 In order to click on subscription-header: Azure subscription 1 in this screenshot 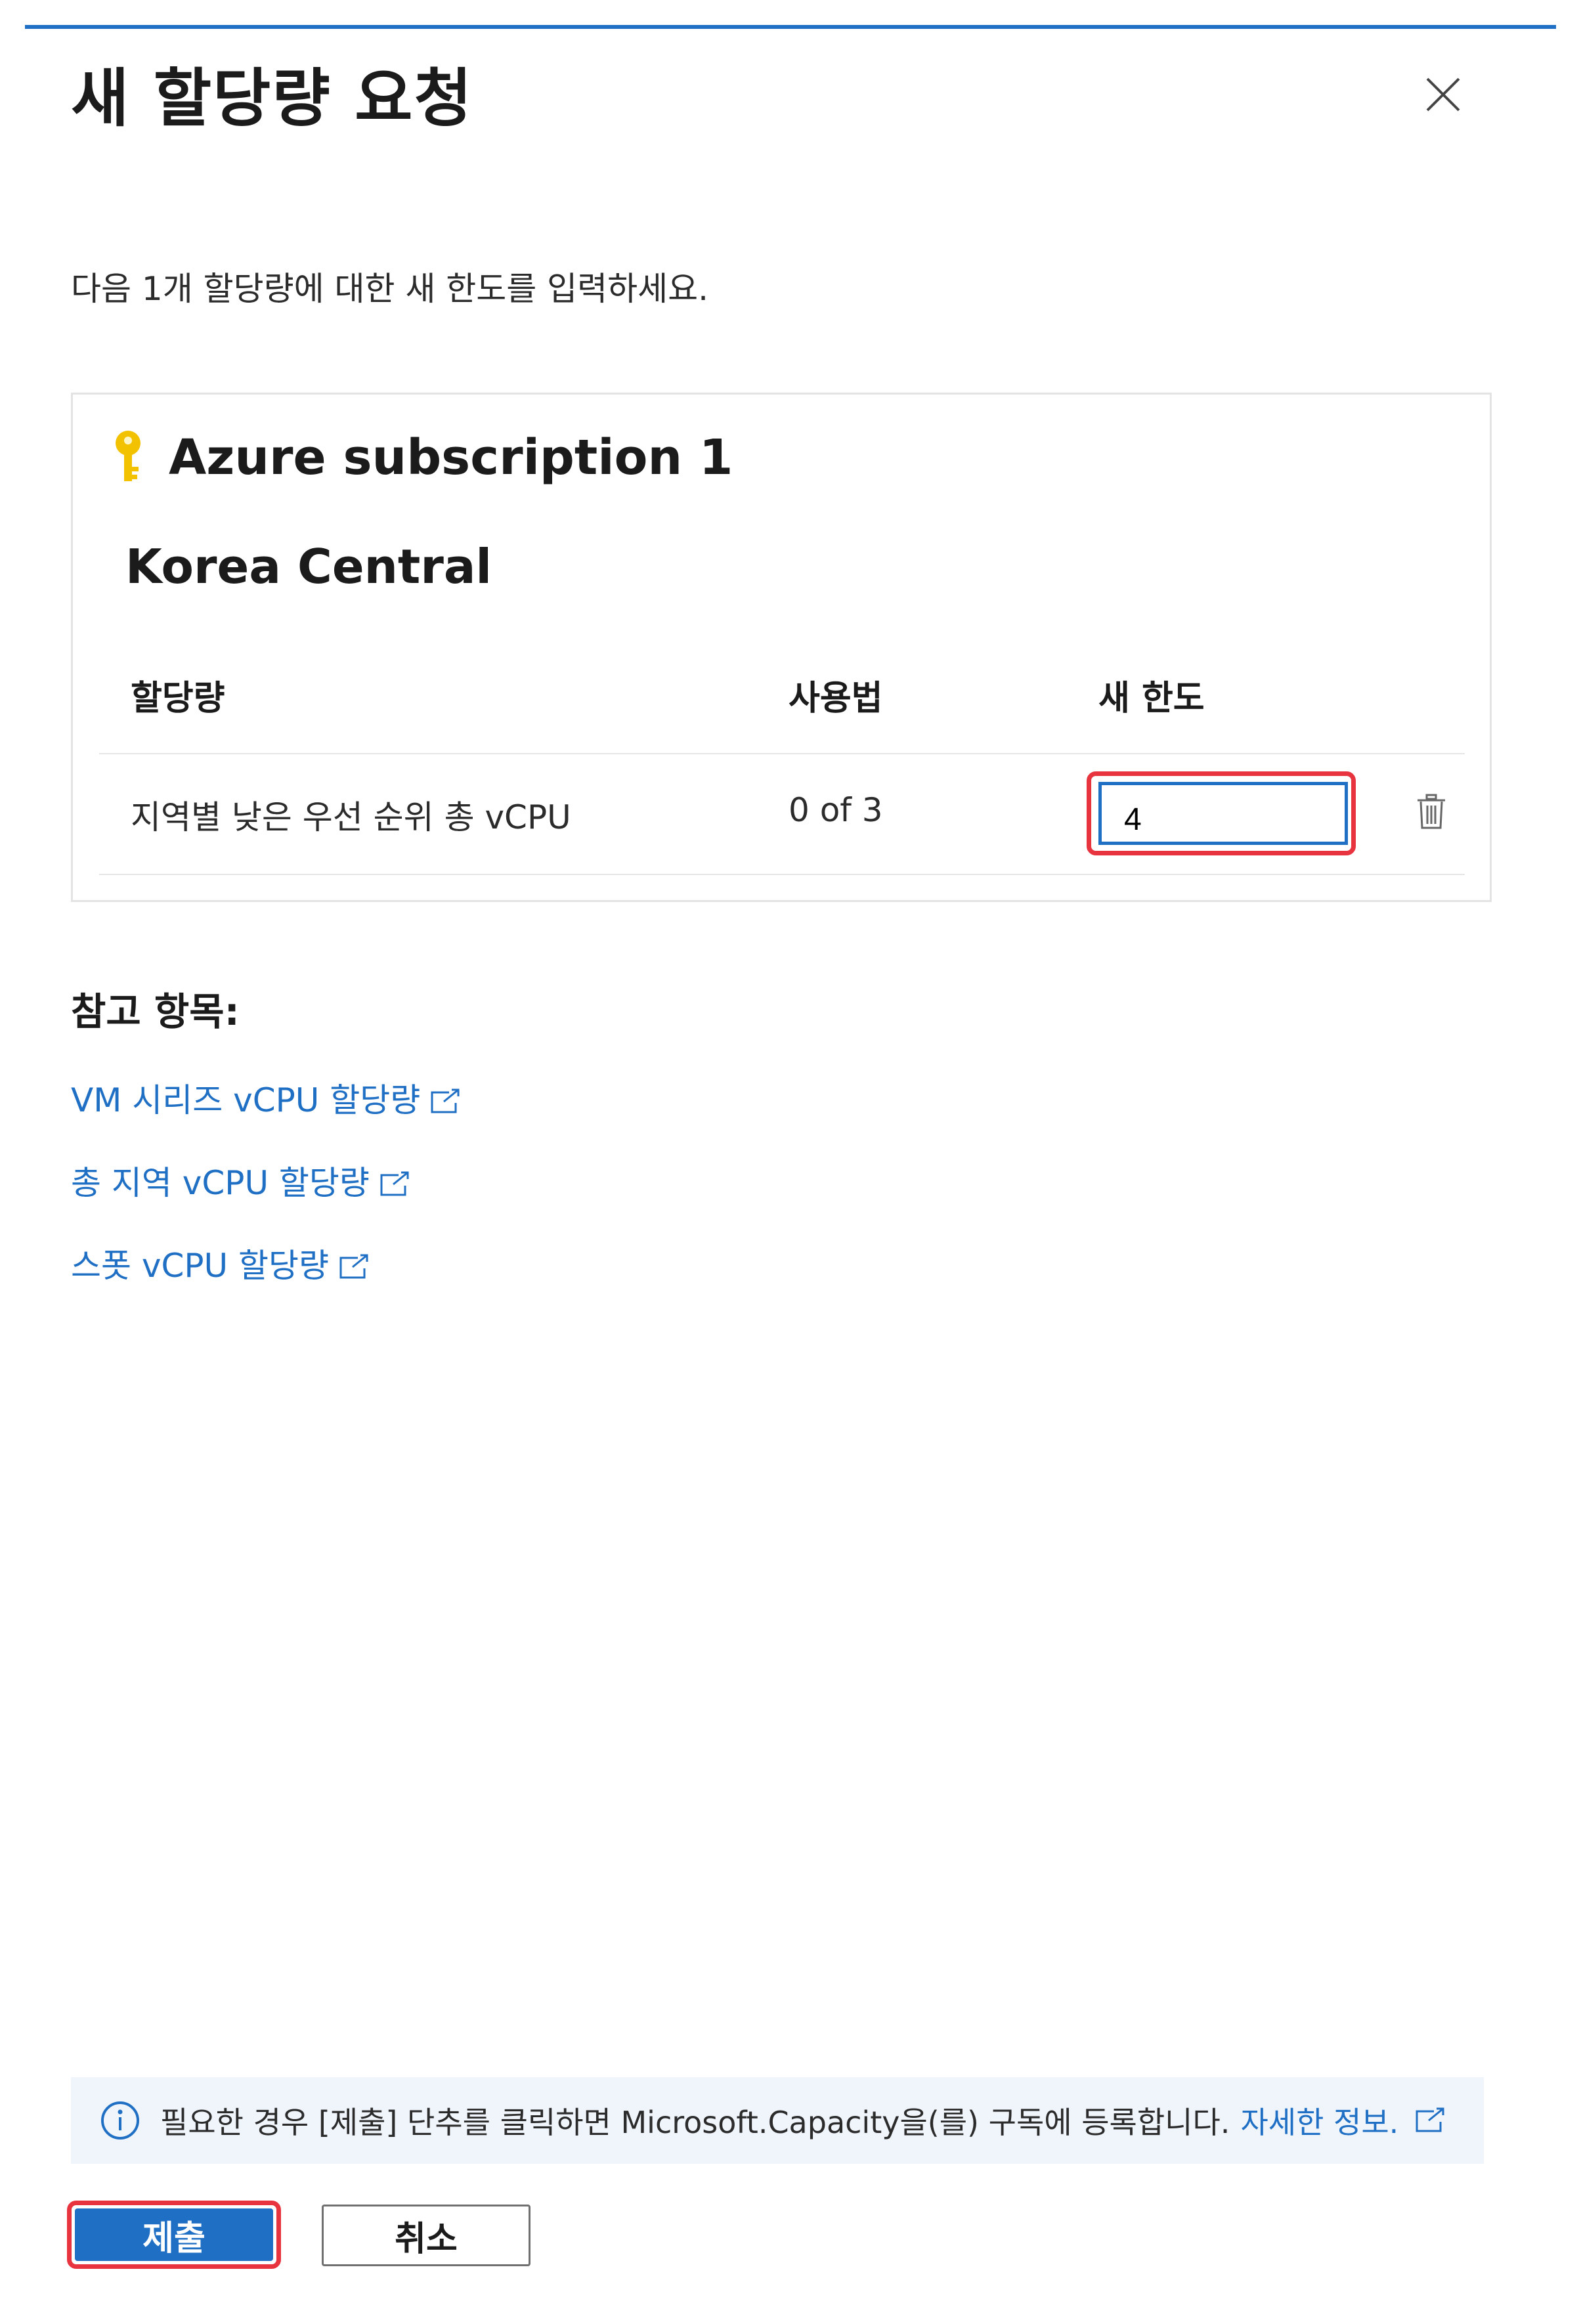, I will do `click(422, 457)`.